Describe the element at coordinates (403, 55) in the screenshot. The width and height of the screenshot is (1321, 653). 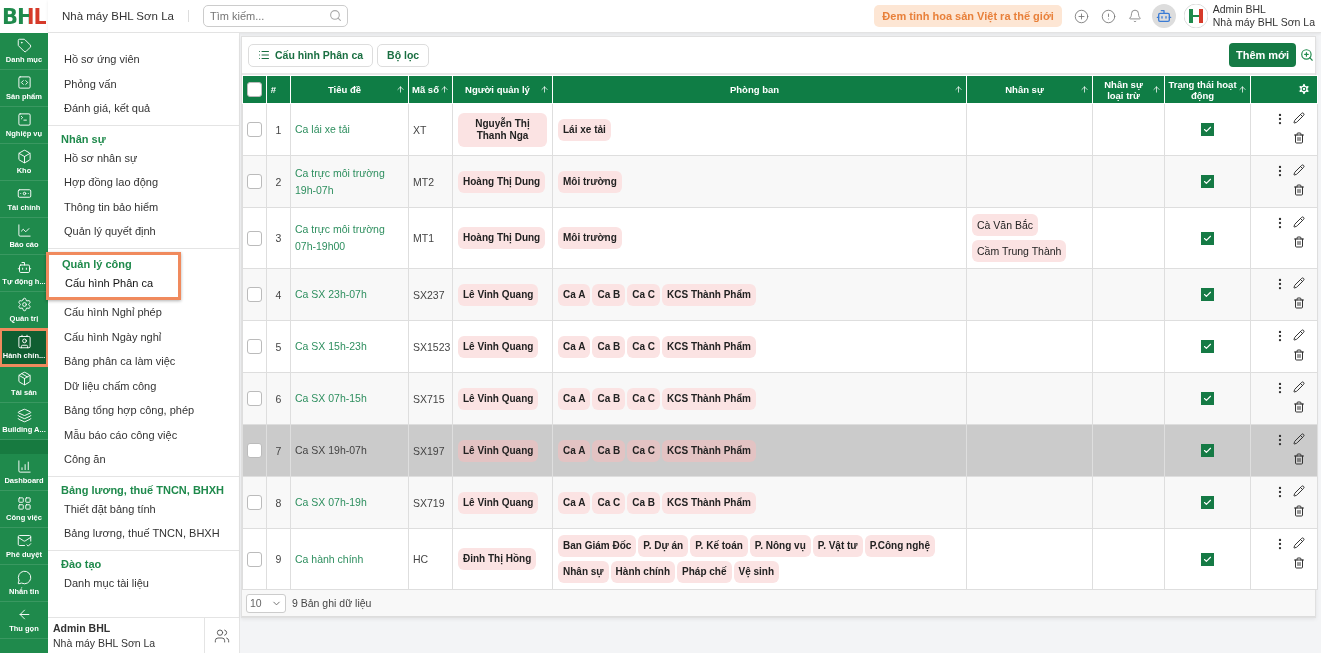
I see `filter-button: Bộ lọc` at that location.